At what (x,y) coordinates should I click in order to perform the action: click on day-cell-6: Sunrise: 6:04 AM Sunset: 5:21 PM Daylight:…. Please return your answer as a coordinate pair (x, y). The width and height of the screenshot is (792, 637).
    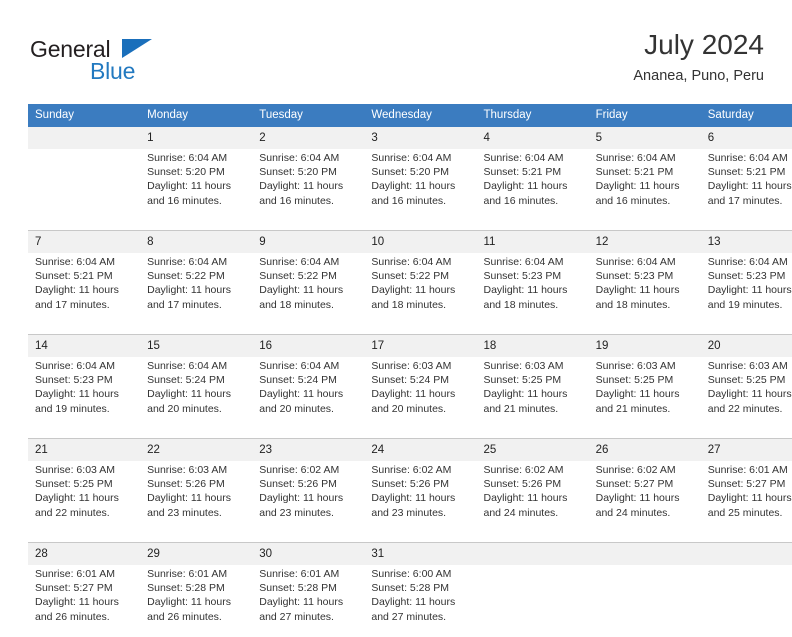
    Looking at the image, I should click on (746, 185).